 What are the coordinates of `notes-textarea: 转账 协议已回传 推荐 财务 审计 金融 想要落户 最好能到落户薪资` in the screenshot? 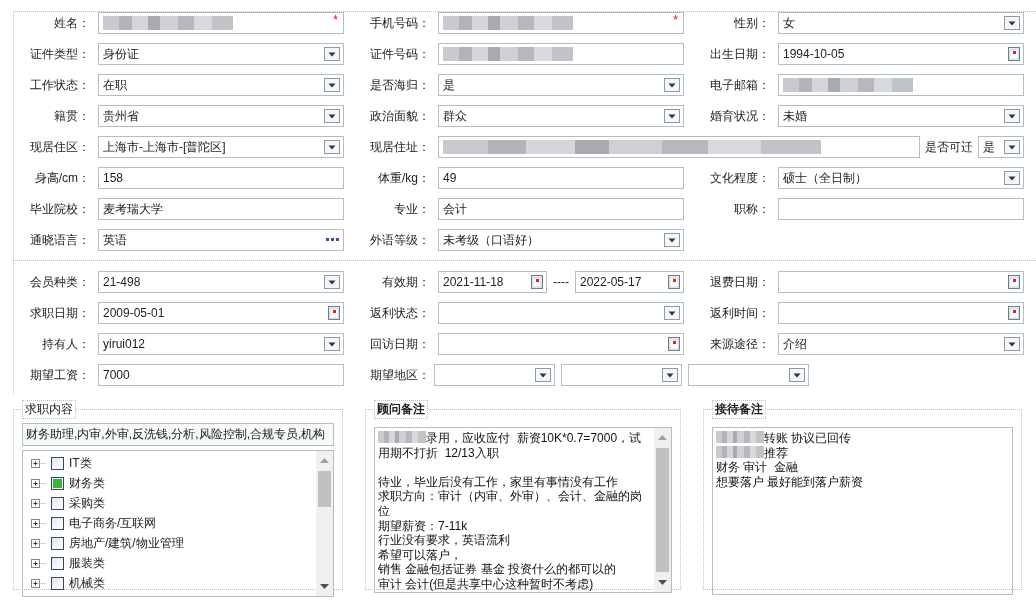 It's located at (862, 511).